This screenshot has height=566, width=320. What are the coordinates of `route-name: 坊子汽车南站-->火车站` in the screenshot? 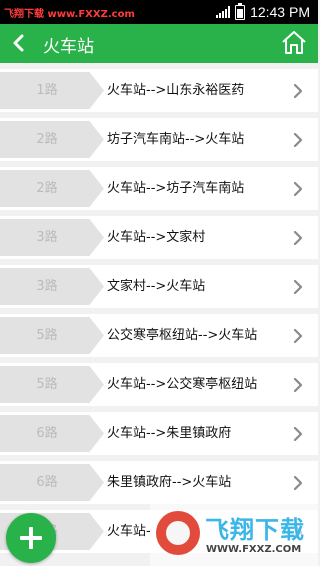 It's located at (176, 139).